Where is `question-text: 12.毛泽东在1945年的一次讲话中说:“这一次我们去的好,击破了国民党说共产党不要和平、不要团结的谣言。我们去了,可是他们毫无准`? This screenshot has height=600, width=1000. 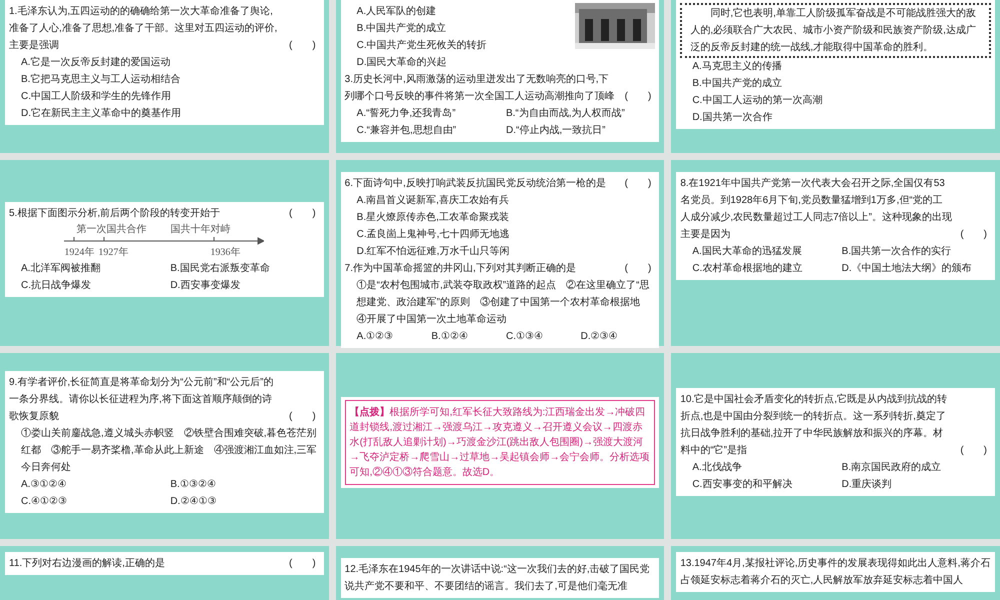 question-text: 12.毛泽东在1945年的一次讲话中说:“这一次我们去的好,击破了国民党说共产党不要和平、不要团结的谣言。我们去了,可是他们毫无准 is located at coordinates (497, 578).